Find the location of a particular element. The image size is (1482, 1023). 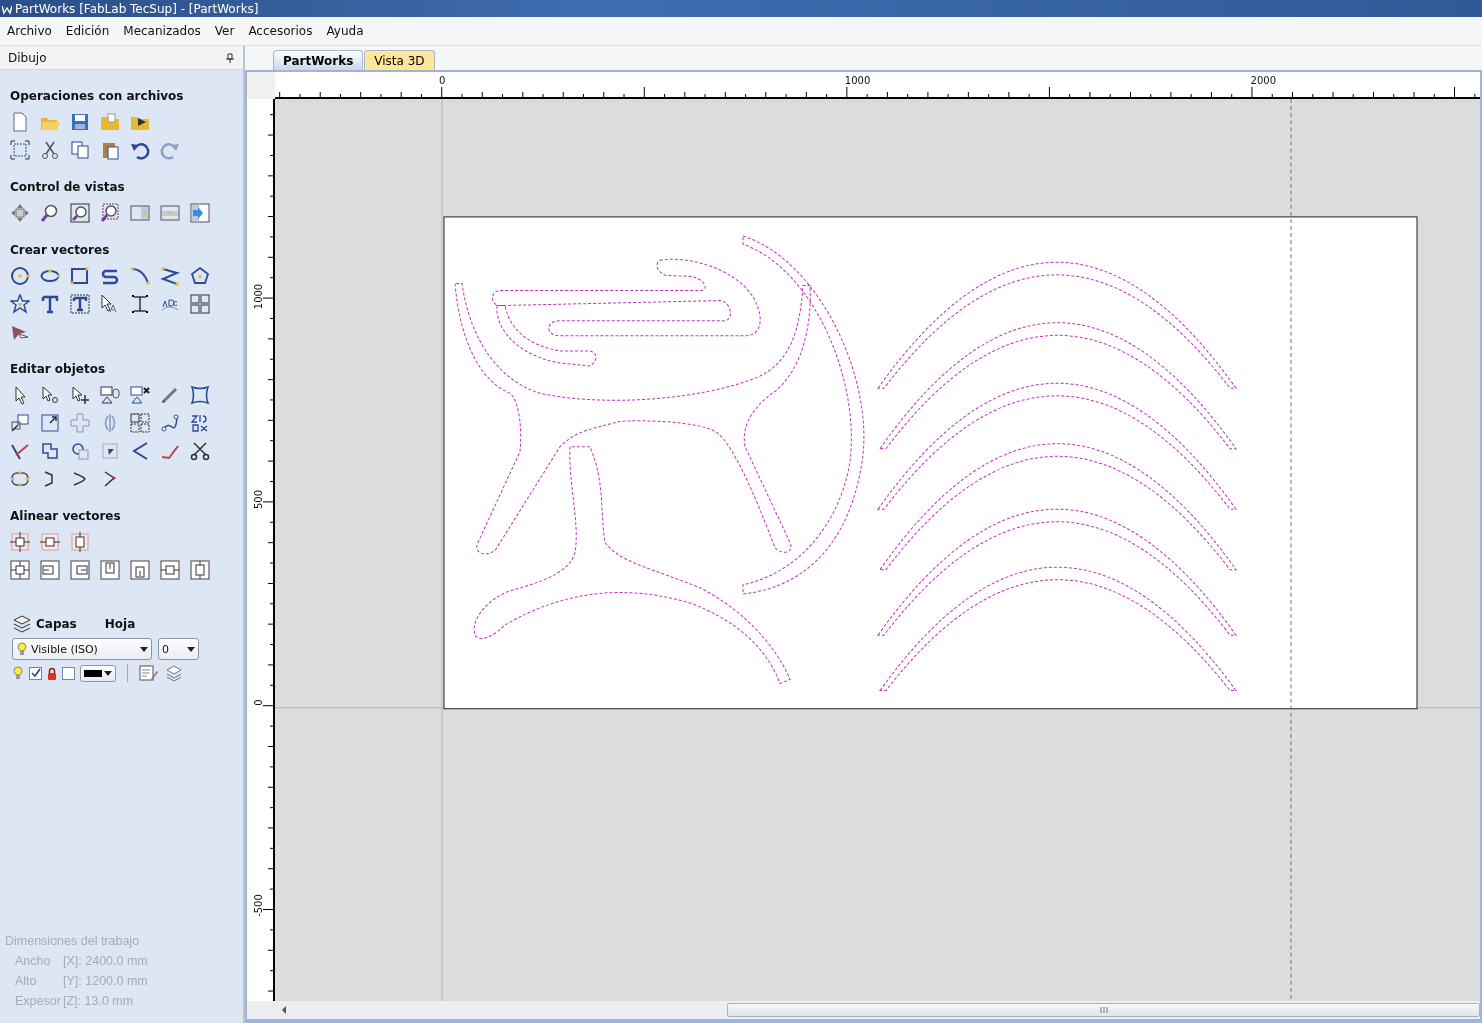

pin-icon is located at coordinates (230, 57).